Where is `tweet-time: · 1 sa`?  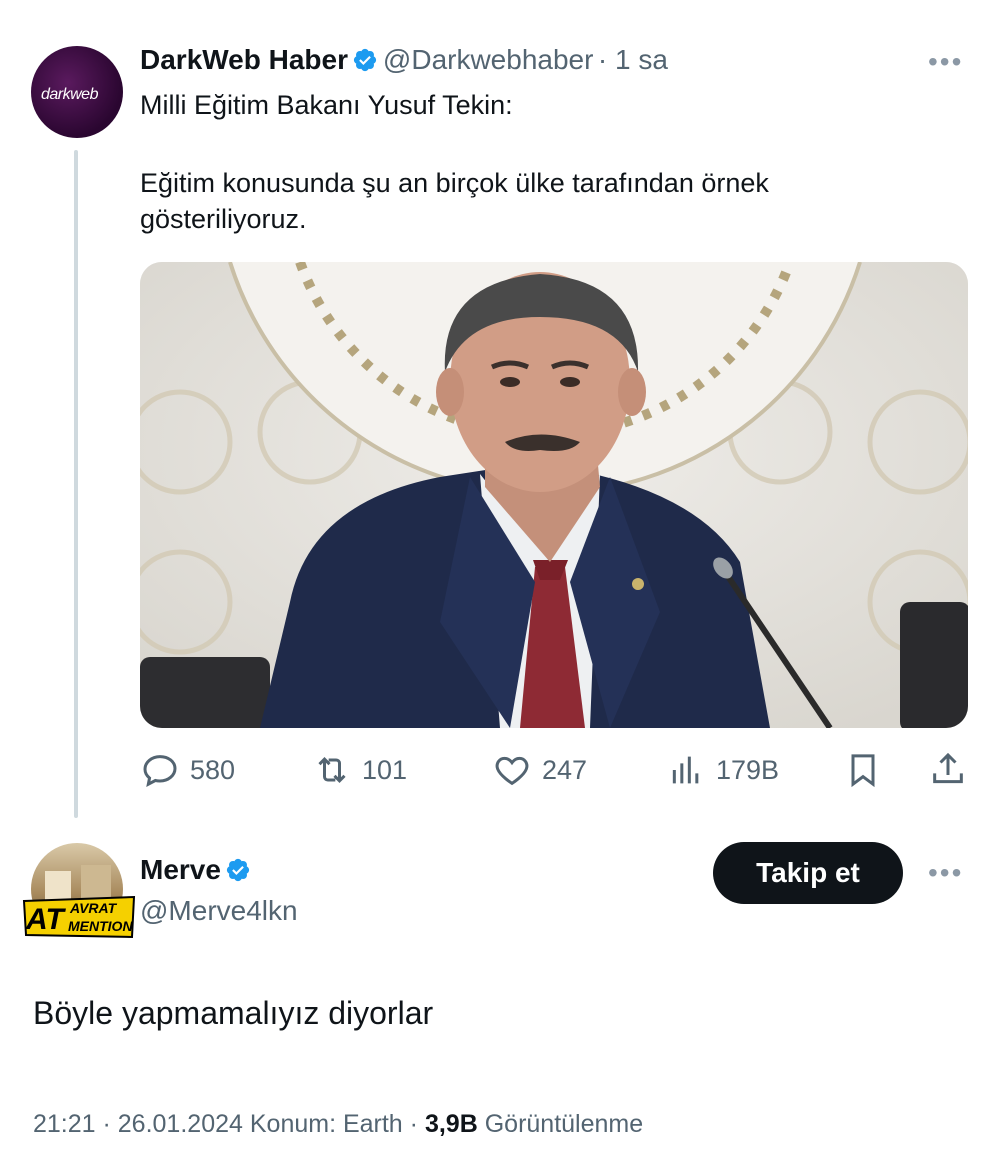 tweet-time: · 1 sa is located at coordinates (633, 59).